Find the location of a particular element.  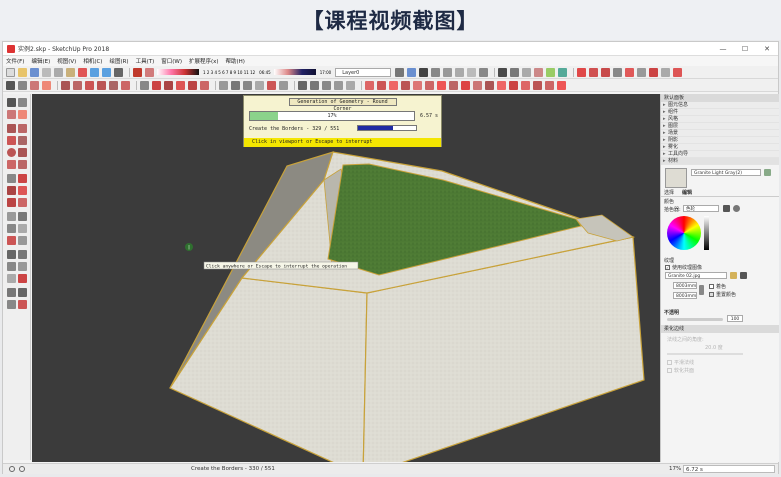

position-camera-icon is located at coordinates (11, 292).